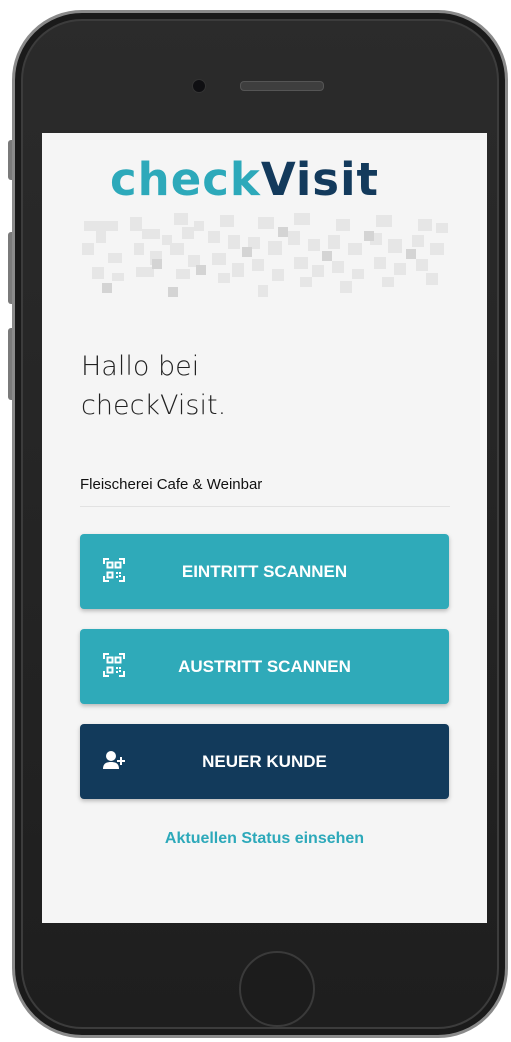 This screenshot has width=511, height=1042. What do you see at coordinates (140, 366) in the screenshot?
I see `greeting-line-1: Hallo bei` at bounding box center [140, 366].